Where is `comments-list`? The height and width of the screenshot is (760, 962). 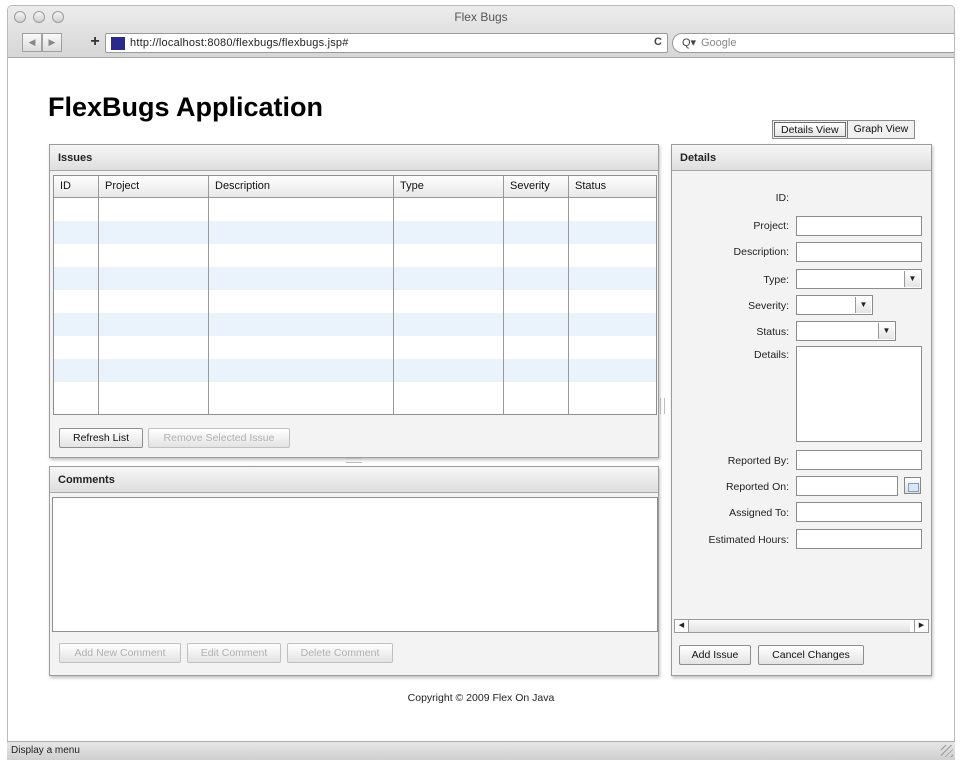
comments-list is located at coordinates (355, 564).